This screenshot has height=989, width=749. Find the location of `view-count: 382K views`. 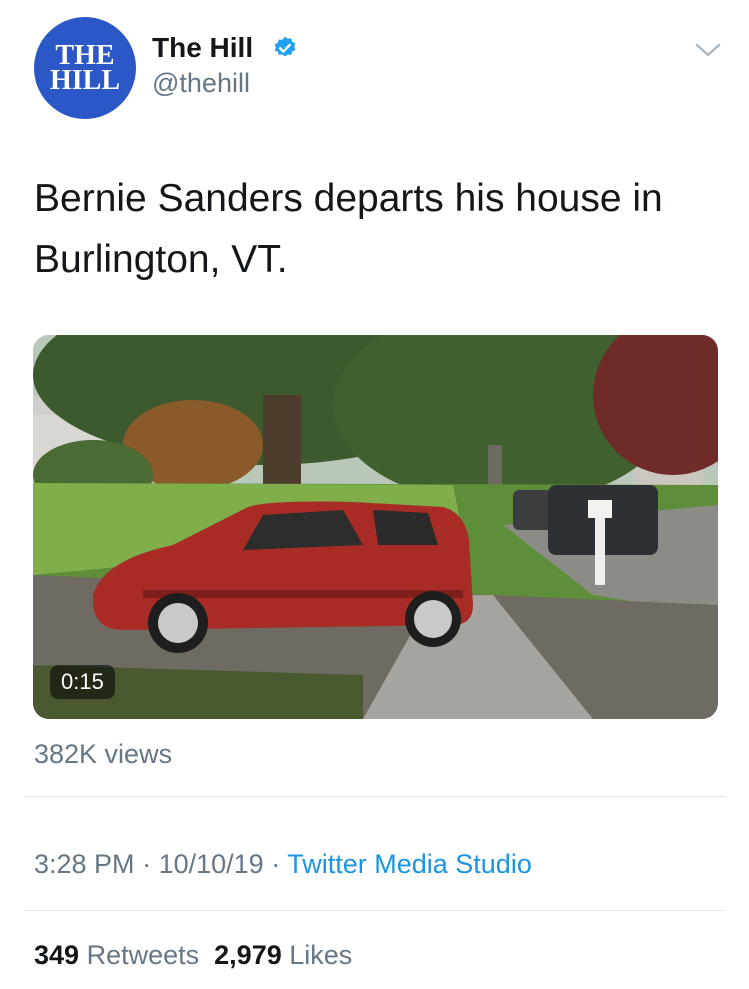

view-count: 382K views is located at coordinates (103, 754).